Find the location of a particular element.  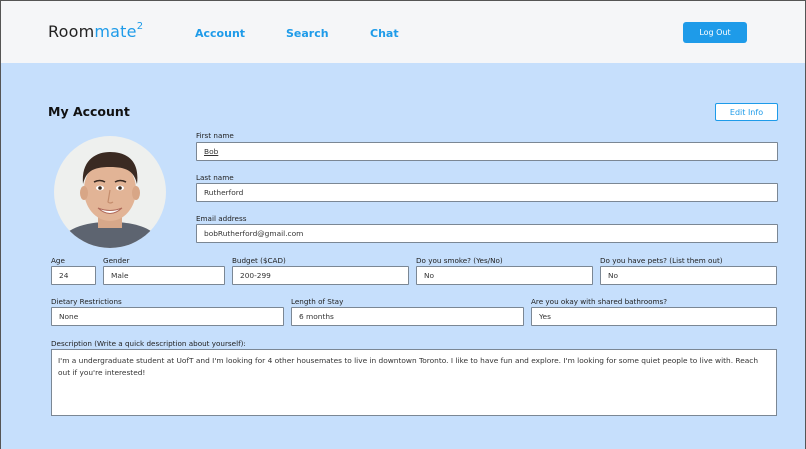

page-title: My Account is located at coordinates (89, 111).